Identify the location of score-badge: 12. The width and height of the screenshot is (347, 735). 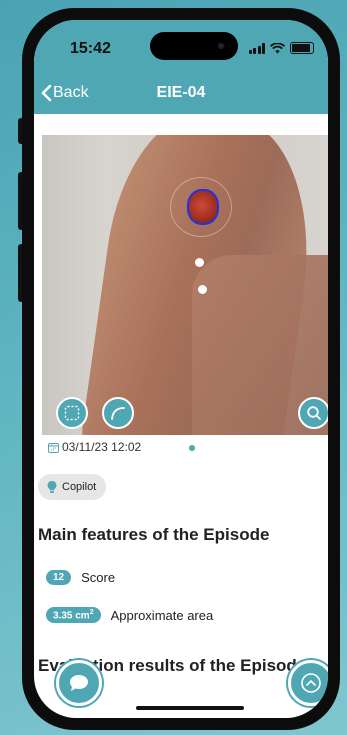
(59, 577).